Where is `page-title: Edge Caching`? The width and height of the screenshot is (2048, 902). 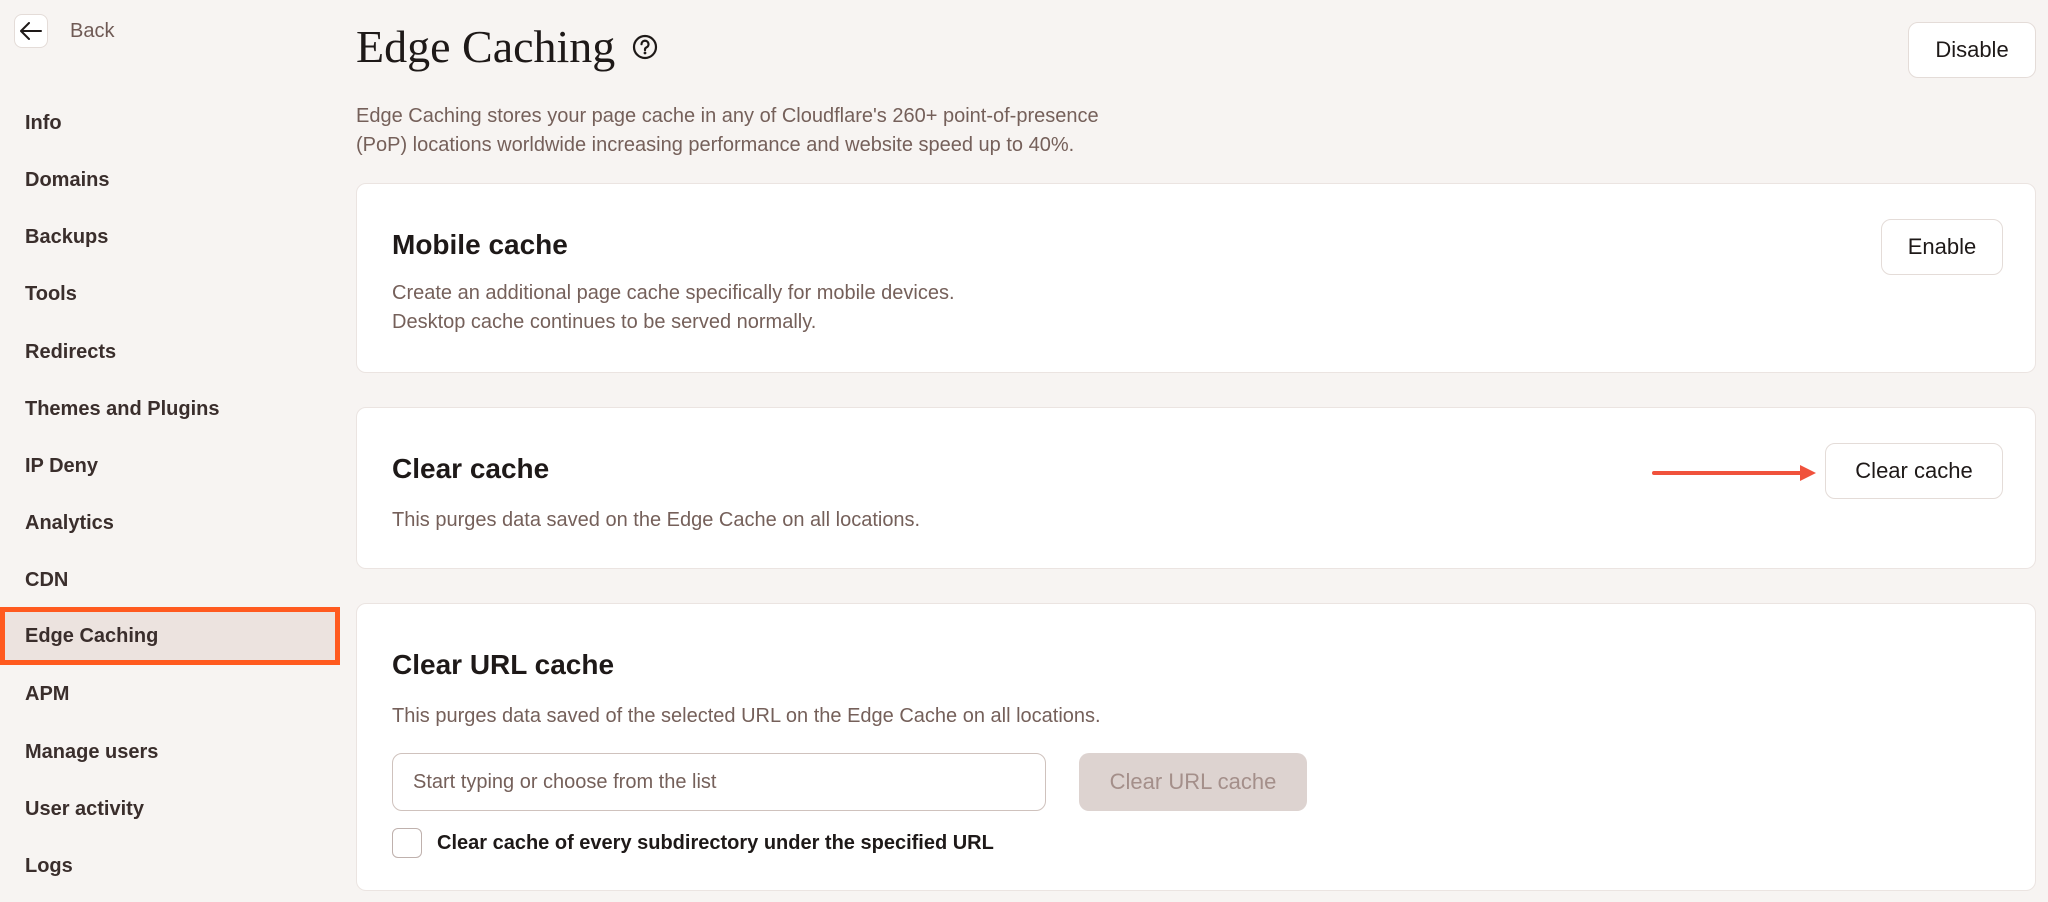 page-title: Edge Caching is located at coordinates (507, 46).